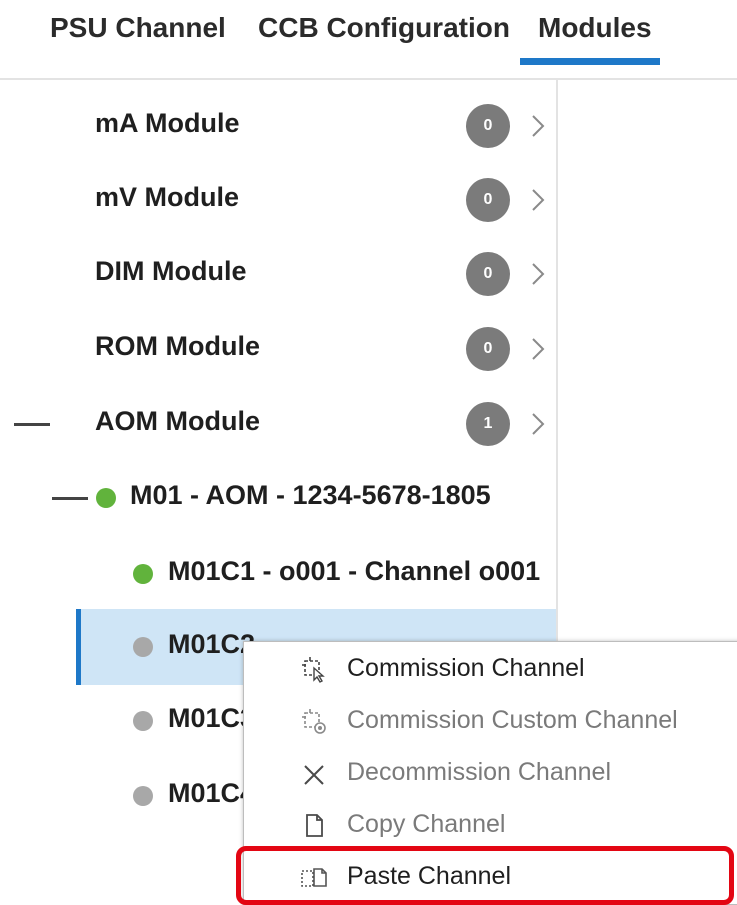 The image size is (737, 905). What do you see at coordinates (278, 200) in the screenshot?
I see `module-row-mv: mV Module 0` at bounding box center [278, 200].